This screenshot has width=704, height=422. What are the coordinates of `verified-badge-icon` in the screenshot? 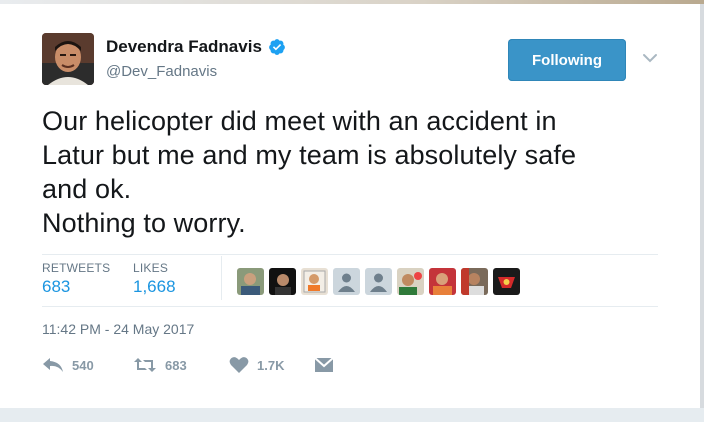 It's located at (277, 47).